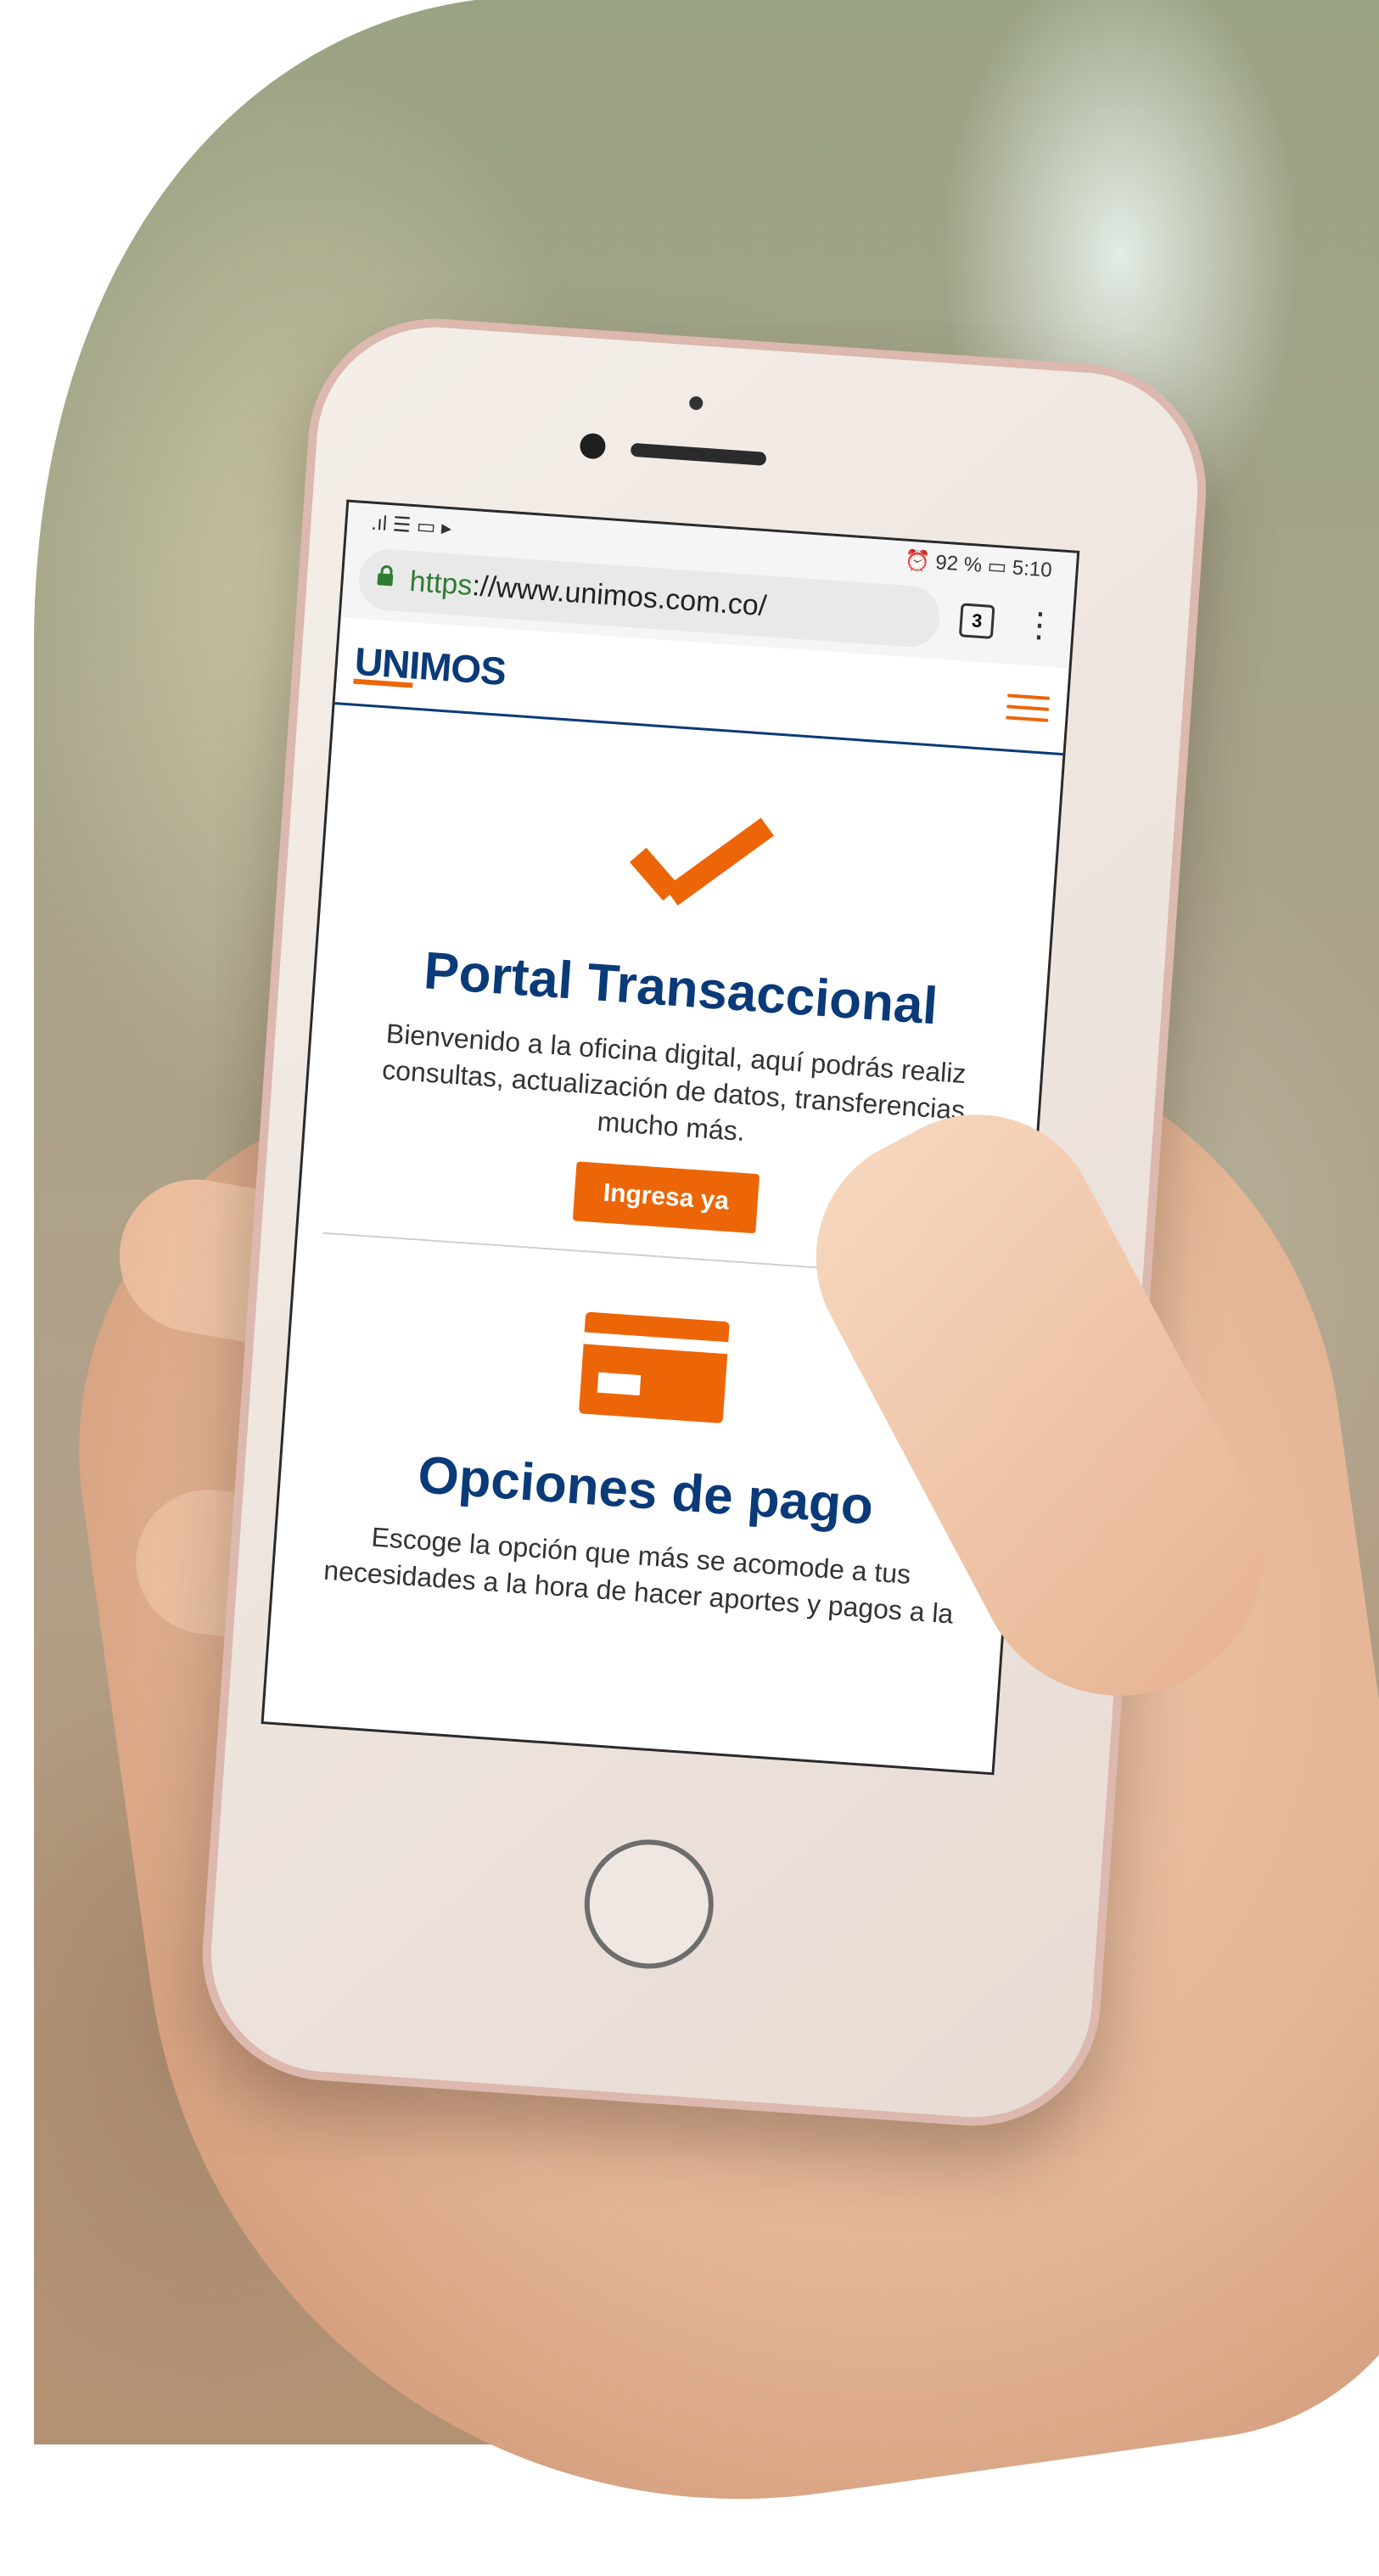 The width and height of the screenshot is (1379, 2576). What do you see at coordinates (959, 563) in the screenshot?
I see `battery-level: 92 %` at bounding box center [959, 563].